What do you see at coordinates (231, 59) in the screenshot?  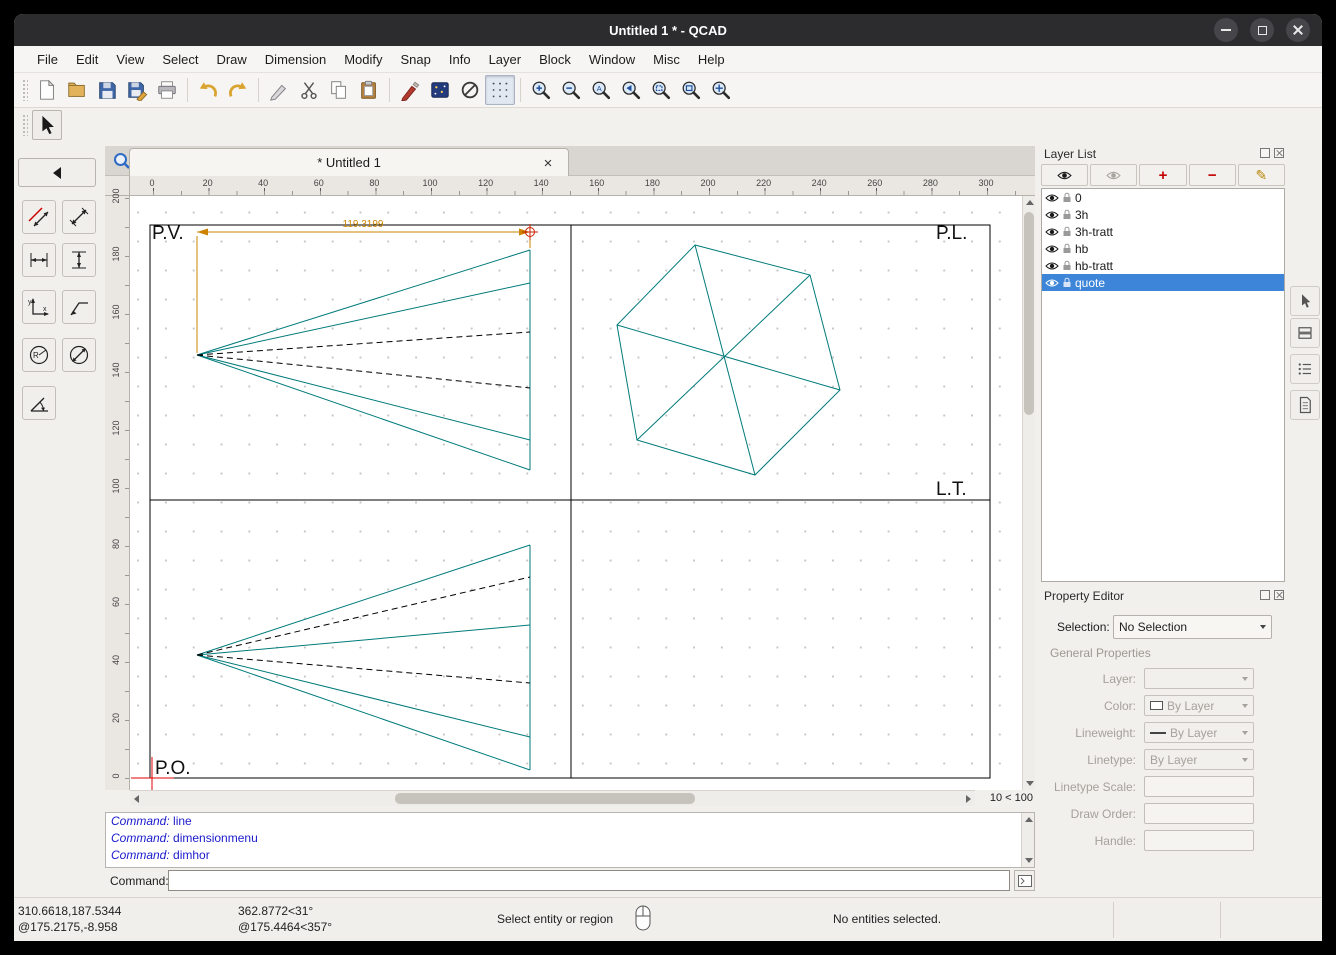 I see `menu-draw: Draw` at bounding box center [231, 59].